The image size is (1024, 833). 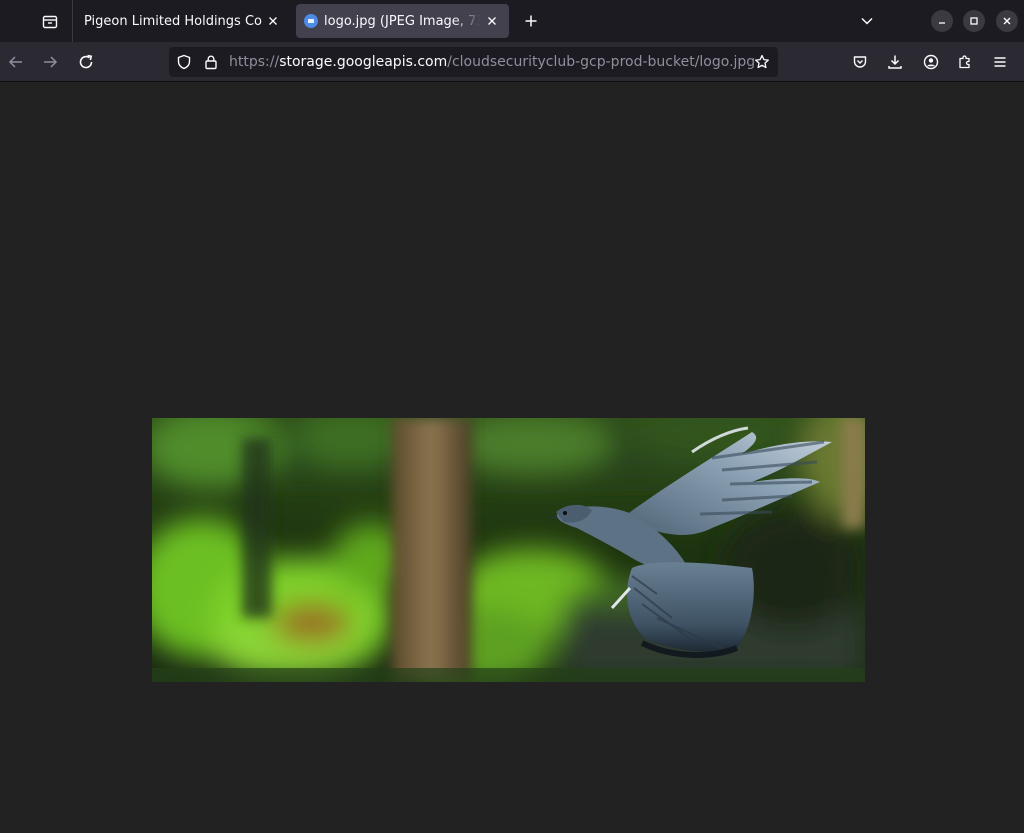 I want to click on tab-pigeon-limited: Pigeon Limited Holdings Co., so click(x=182, y=21).